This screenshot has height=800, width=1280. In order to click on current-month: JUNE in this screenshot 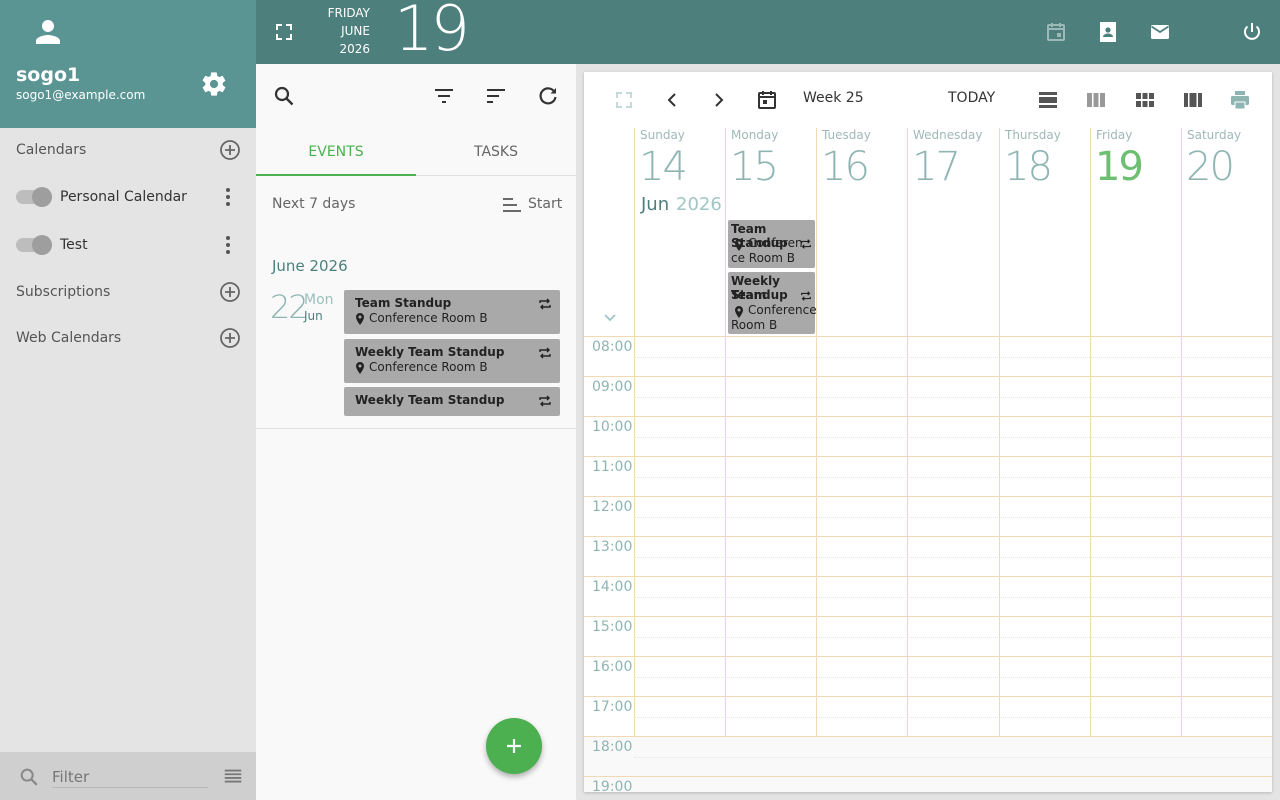, I will do `click(355, 31)`.